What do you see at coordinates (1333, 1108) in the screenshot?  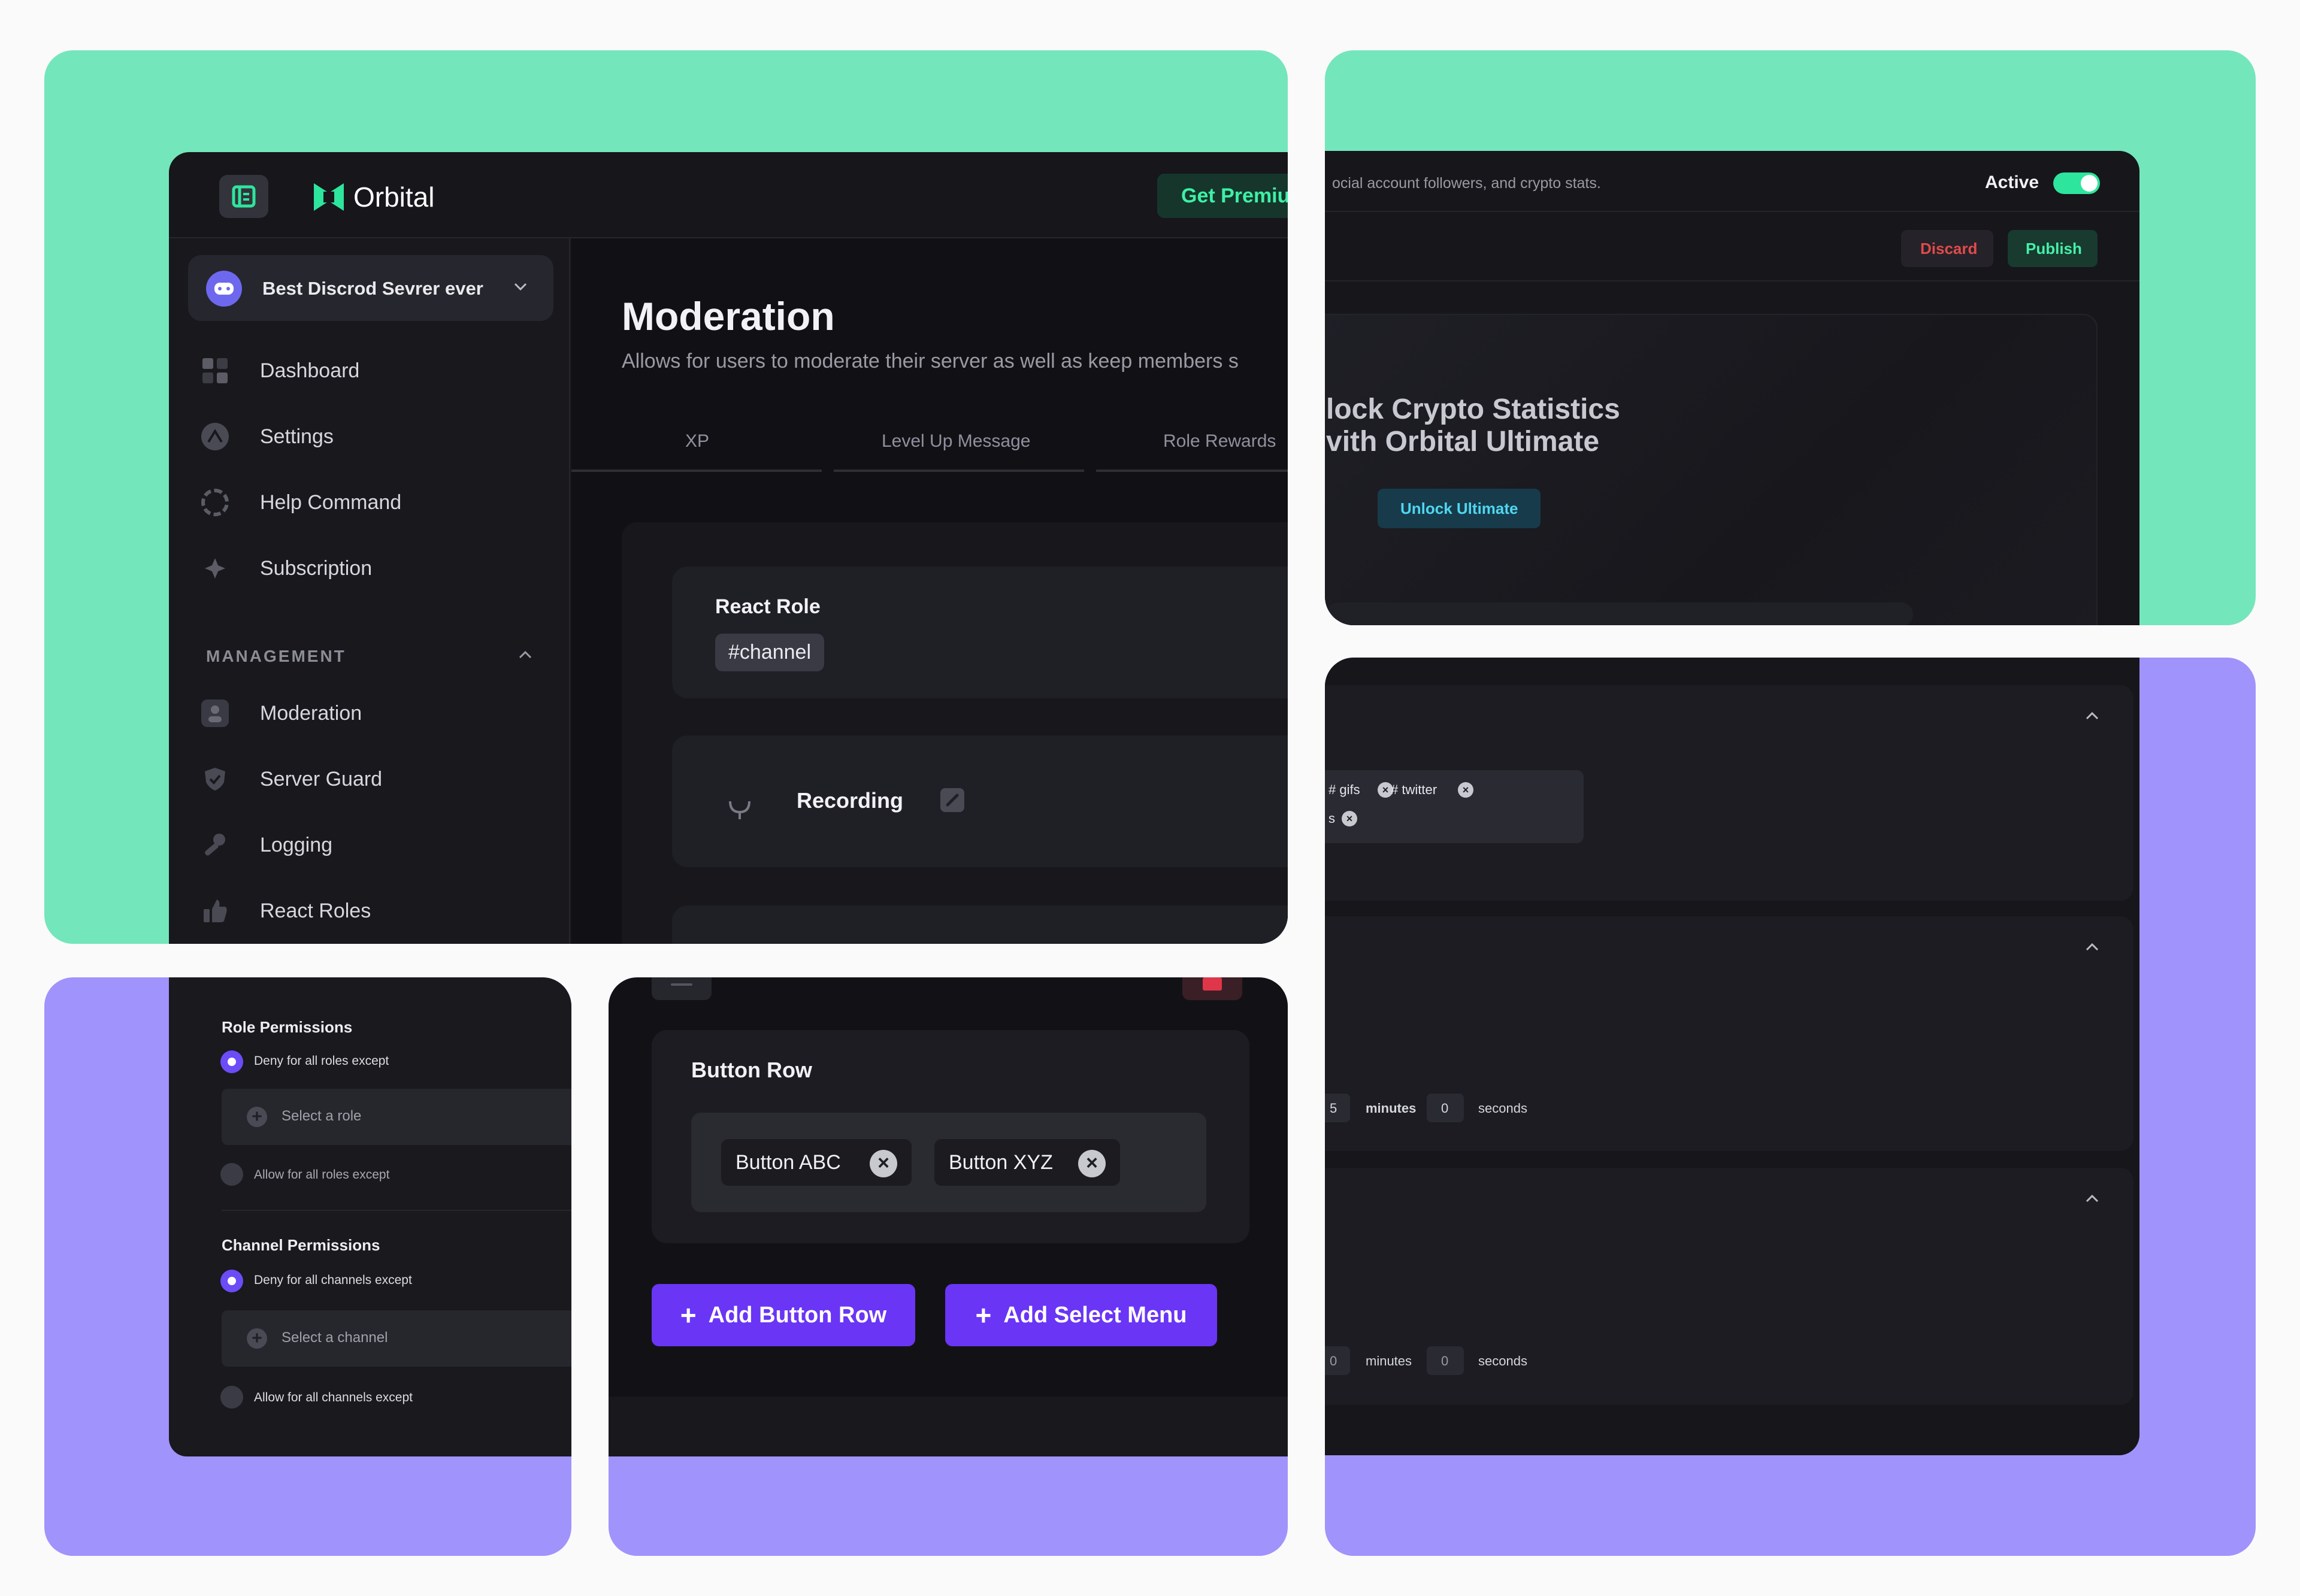 I see `minutes-value: 5` at bounding box center [1333, 1108].